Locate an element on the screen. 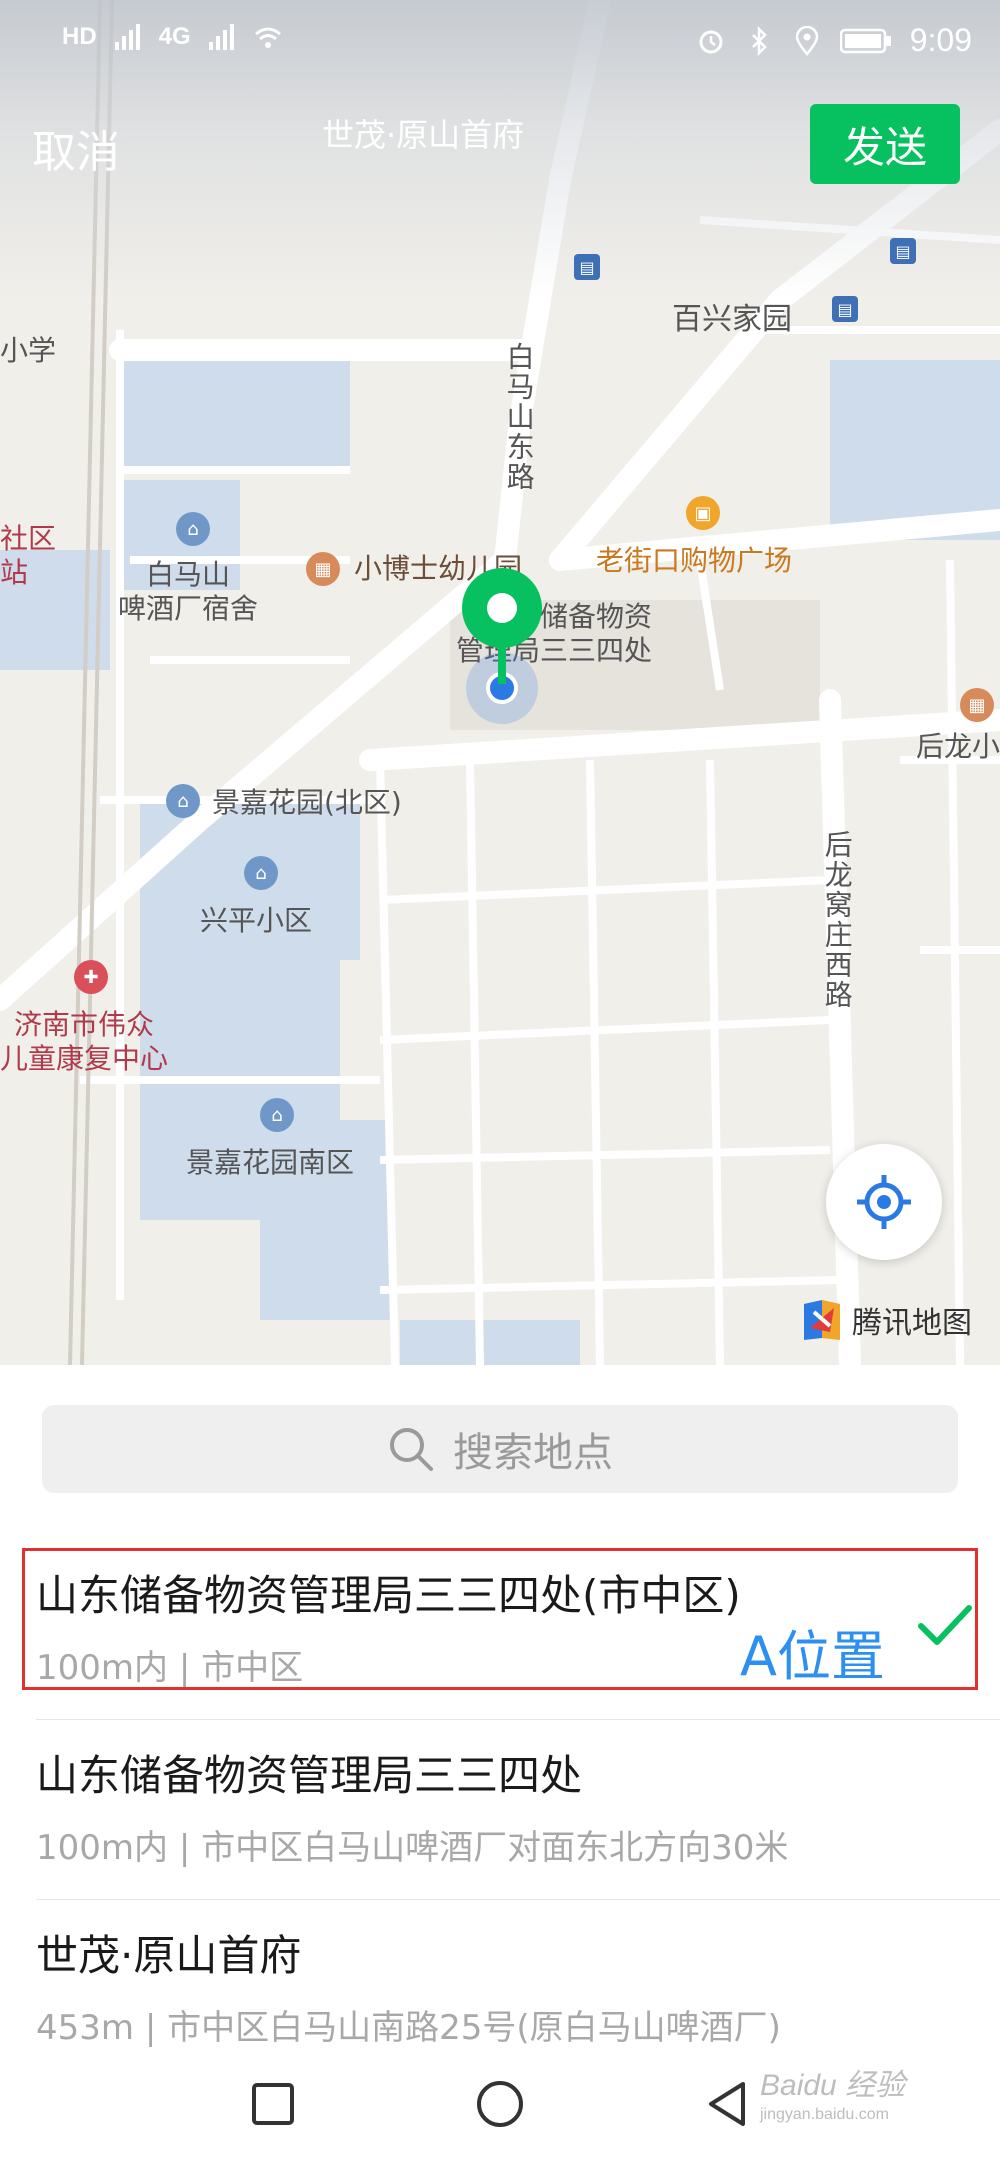  search-input: 搜索地点 is located at coordinates (500, 1449).